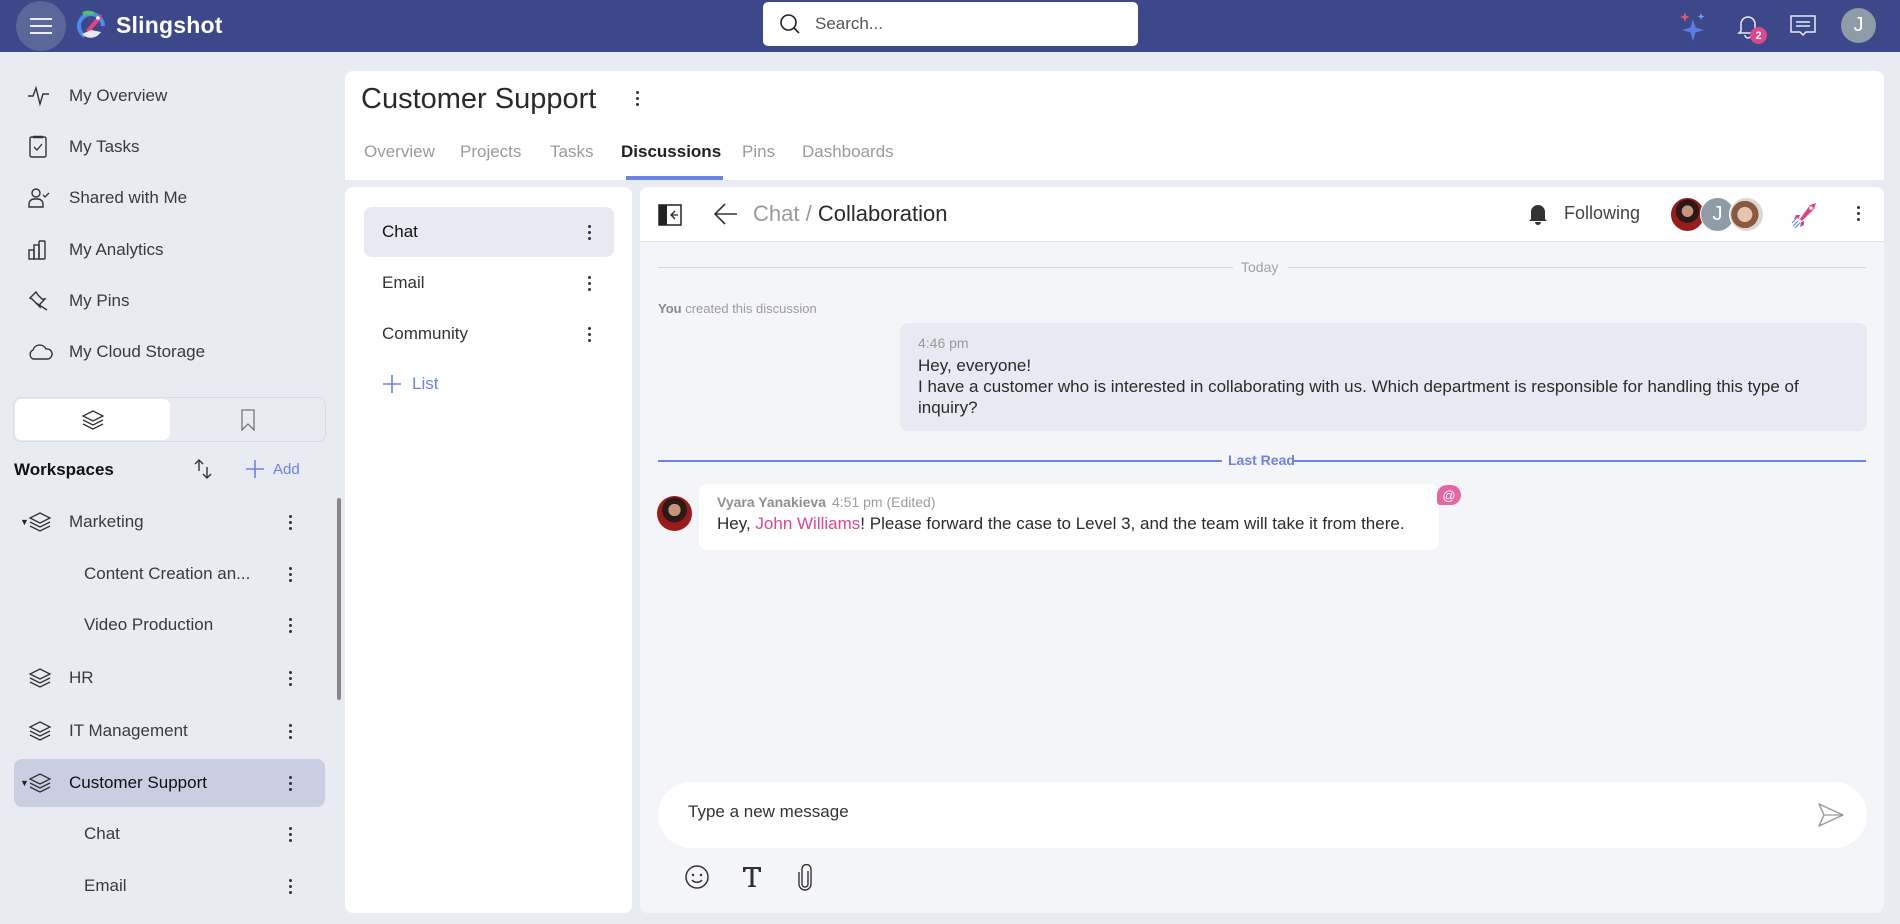 This screenshot has width=1900, height=924. What do you see at coordinates (489, 283) in the screenshot?
I see `list-item-email: Email` at bounding box center [489, 283].